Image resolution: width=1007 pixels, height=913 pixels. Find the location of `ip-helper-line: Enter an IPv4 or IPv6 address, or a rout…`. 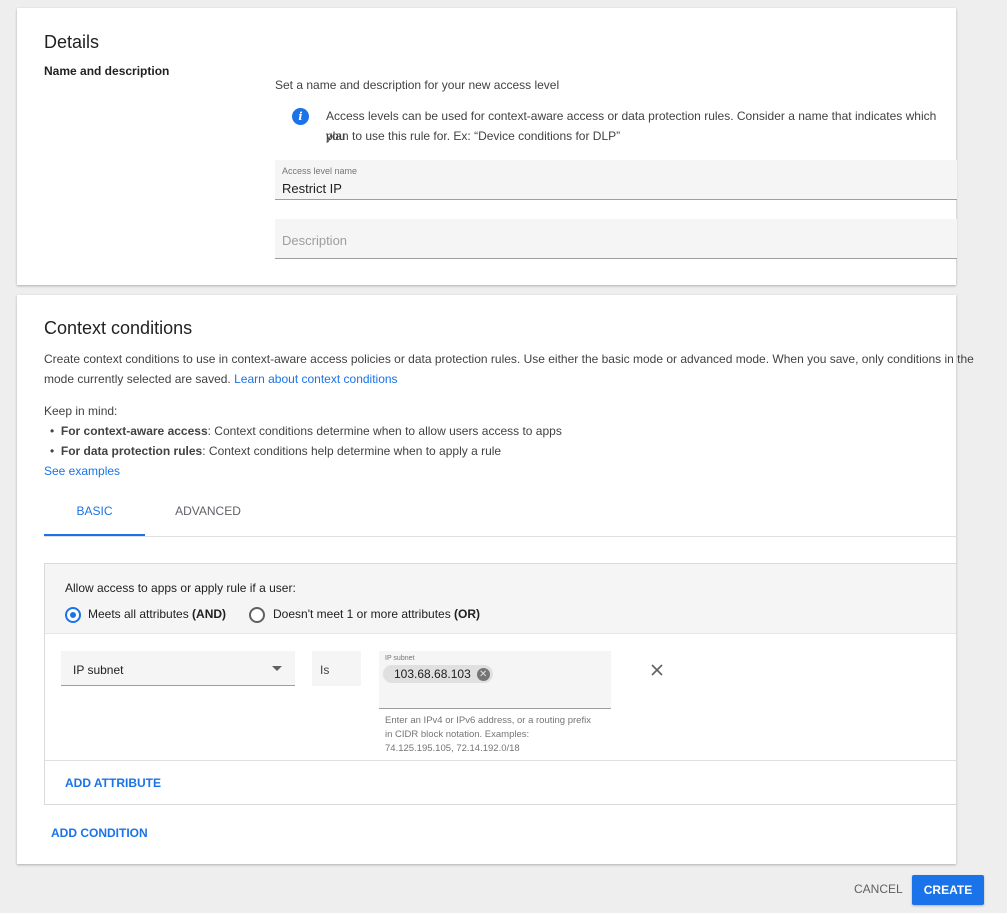

ip-helper-line: Enter an IPv4 or IPv6 address, or a rout… is located at coordinates (488, 720).